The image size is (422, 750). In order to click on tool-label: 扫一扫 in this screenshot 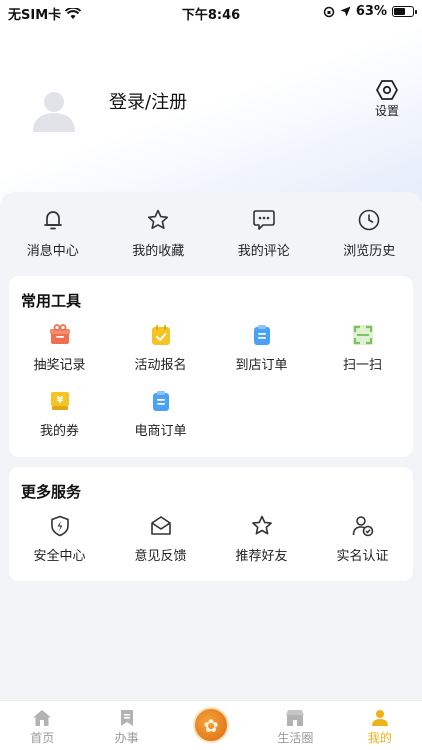, I will do `click(362, 365)`.